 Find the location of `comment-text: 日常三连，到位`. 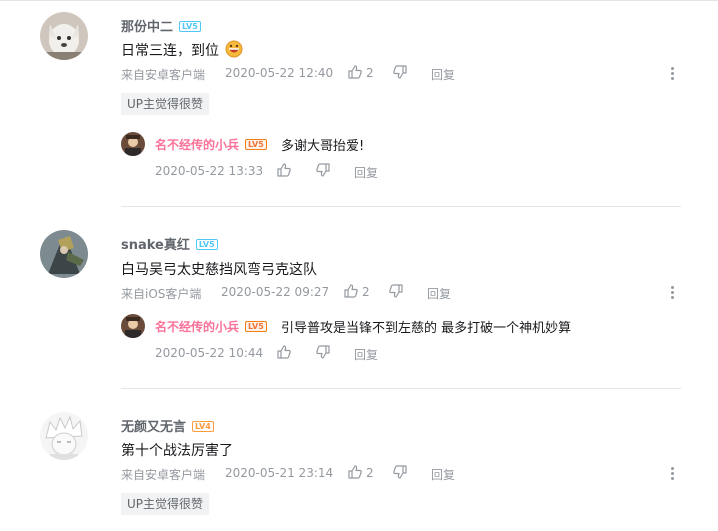

comment-text: 日常三连，到位 is located at coordinates (182, 50).